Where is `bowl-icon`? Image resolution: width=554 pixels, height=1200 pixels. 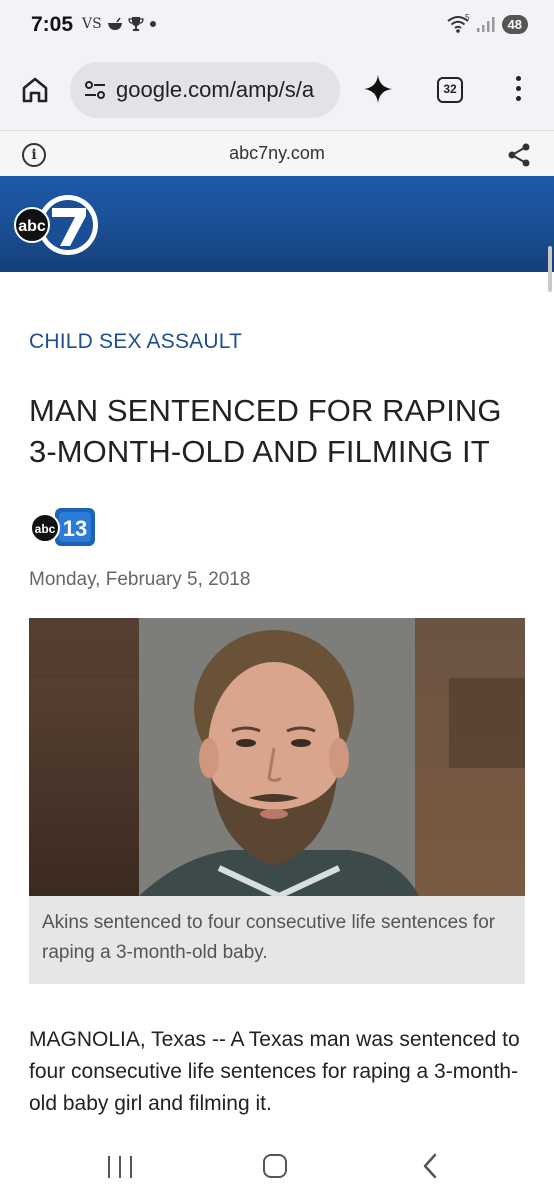
bowl-icon is located at coordinates (114, 23).